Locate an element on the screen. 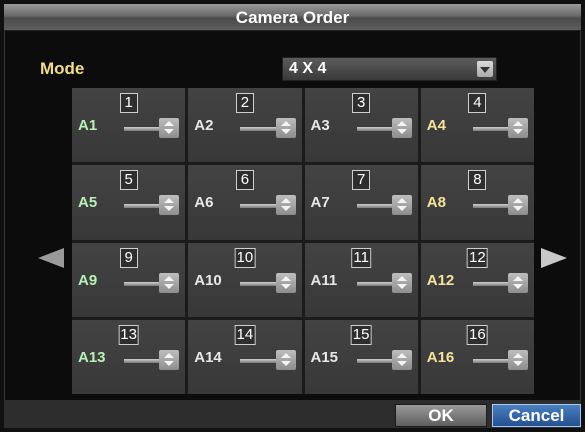  slot-number: 2 is located at coordinates (244, 103).